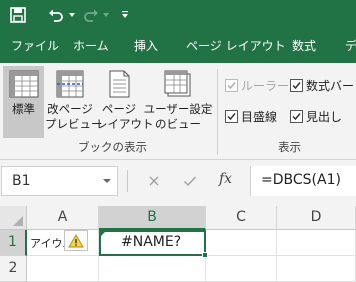 This screenshot has width=356, height=282. Describe the element at coordinates (217, 112) in the screenshot. I see `group-separator` at that location.